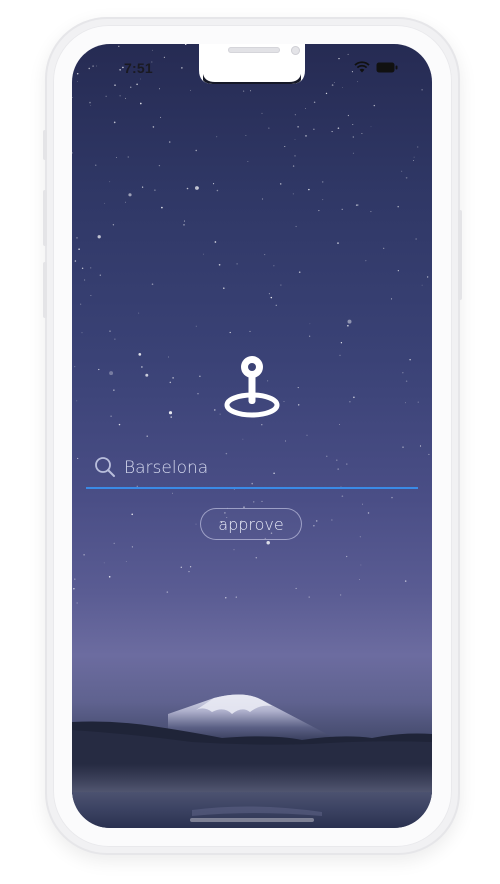 This screenshot has height=884, width=500. I want to click on battery-icon, so click(387, 67).